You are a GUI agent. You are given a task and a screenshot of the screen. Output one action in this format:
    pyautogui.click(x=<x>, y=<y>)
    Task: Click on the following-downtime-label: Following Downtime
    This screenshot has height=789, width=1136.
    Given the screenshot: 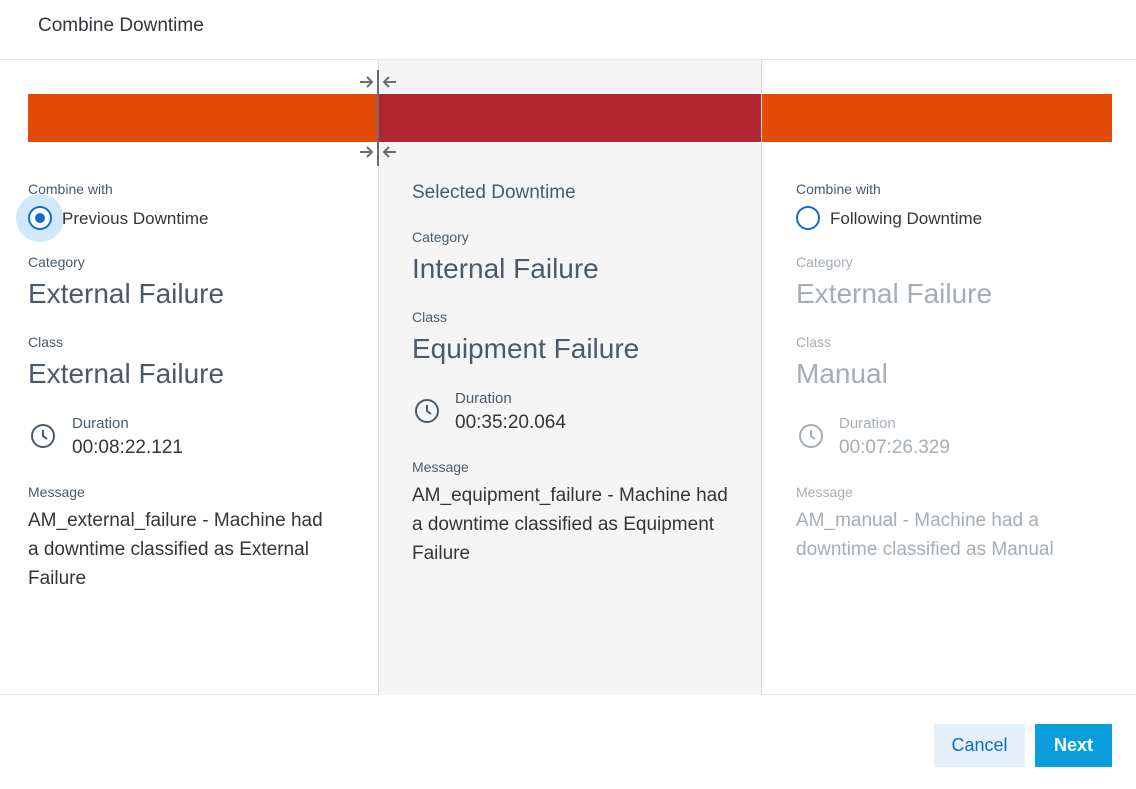 What is the action you would take?
    pyautogui.click(x=906, y=218)
    